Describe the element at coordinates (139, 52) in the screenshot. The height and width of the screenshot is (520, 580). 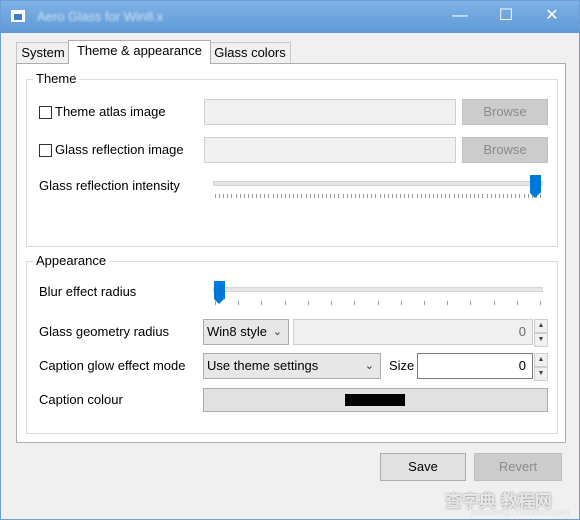
I see `tab-theme-appearance: Theme & appearance` at that location.